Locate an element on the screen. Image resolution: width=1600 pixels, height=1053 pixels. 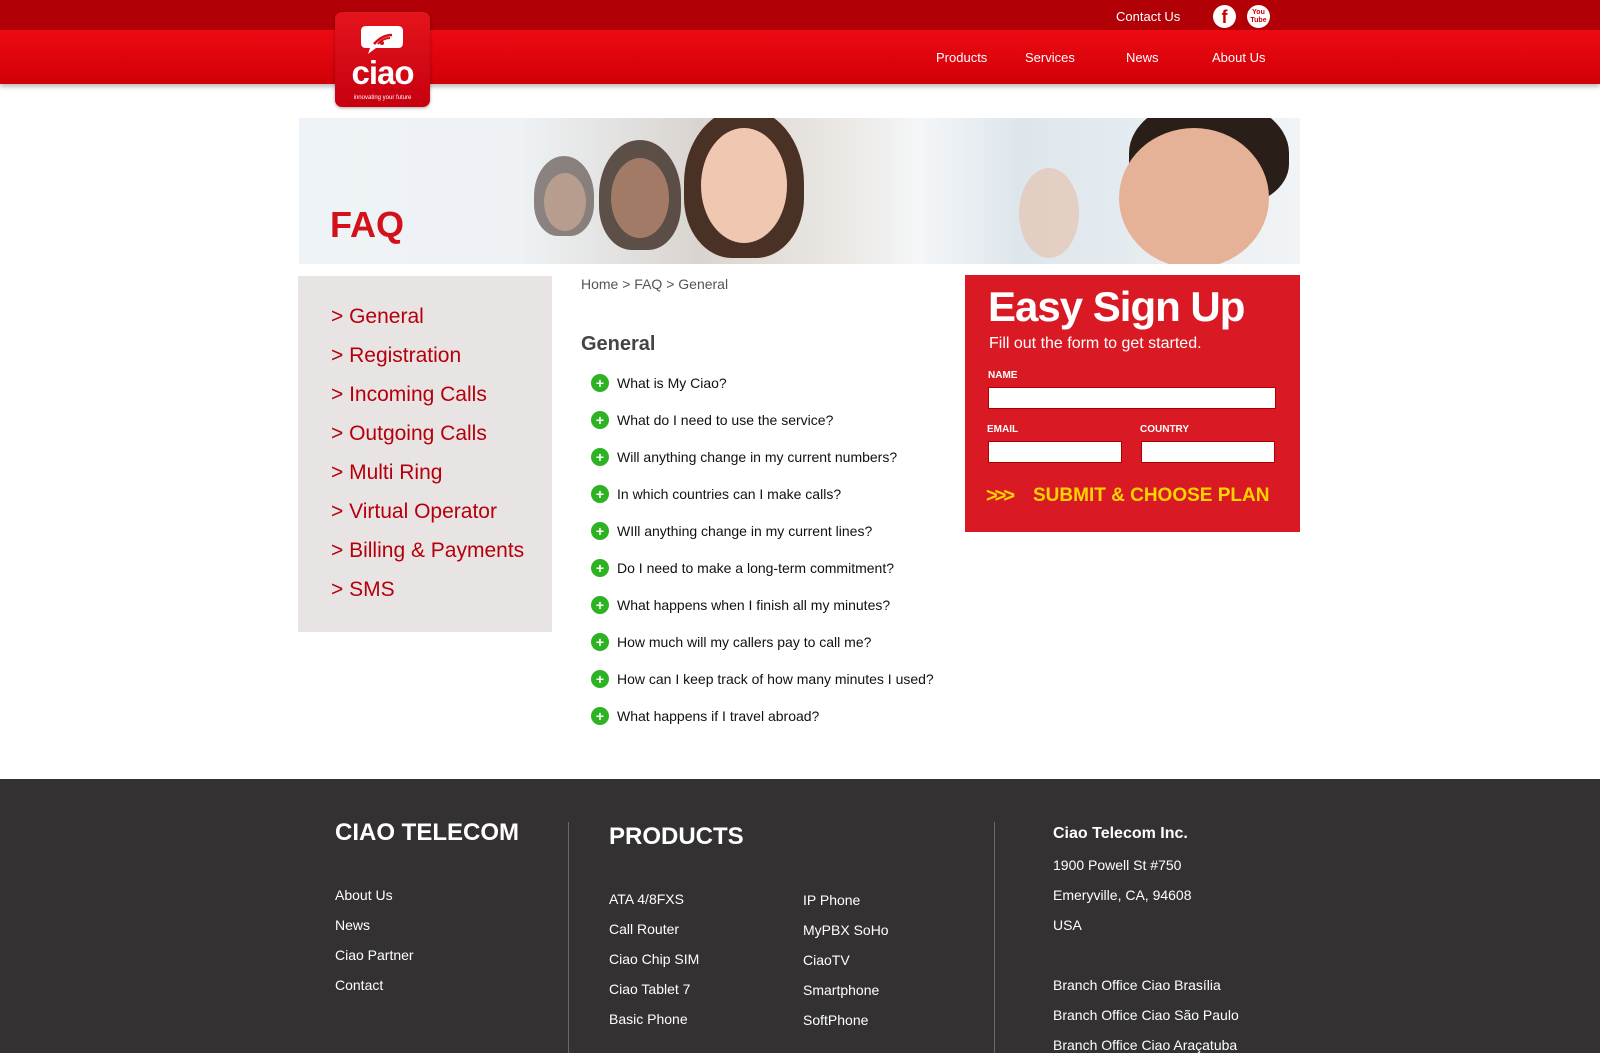
breadcrumb: Home > FAQ > General is located at coordinates (654, 284).